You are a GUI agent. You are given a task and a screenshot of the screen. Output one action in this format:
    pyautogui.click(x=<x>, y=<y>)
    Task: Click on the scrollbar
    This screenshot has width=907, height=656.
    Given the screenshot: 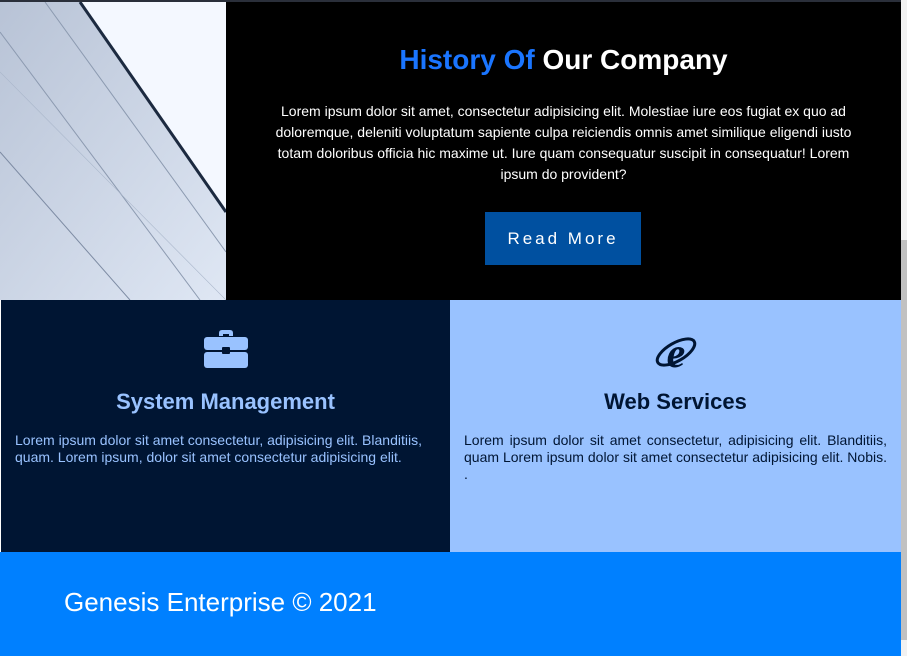 What is the action you would take?
    pyautogui.click(x=904, y=328)
    